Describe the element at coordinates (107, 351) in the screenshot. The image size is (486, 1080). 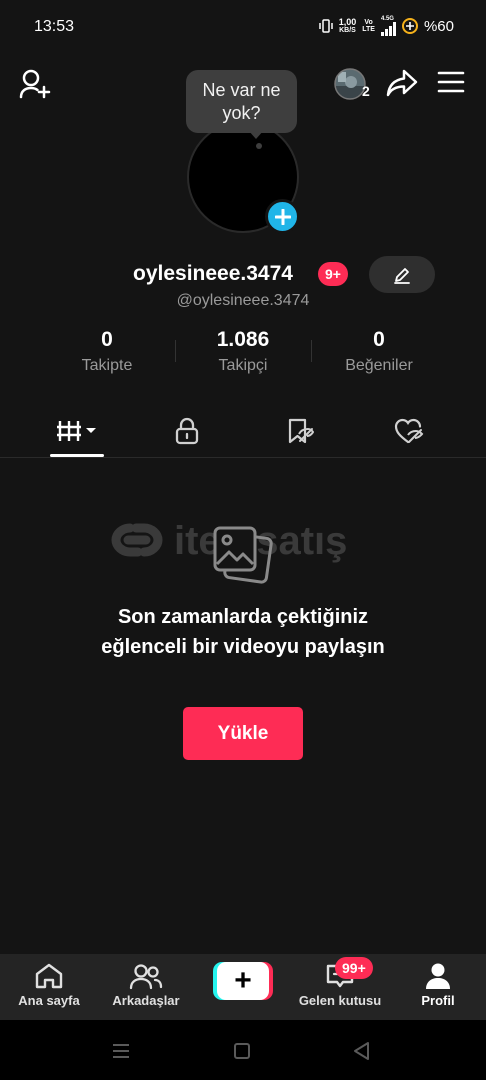
I see `stat-following: 0 Takipte` at that location.